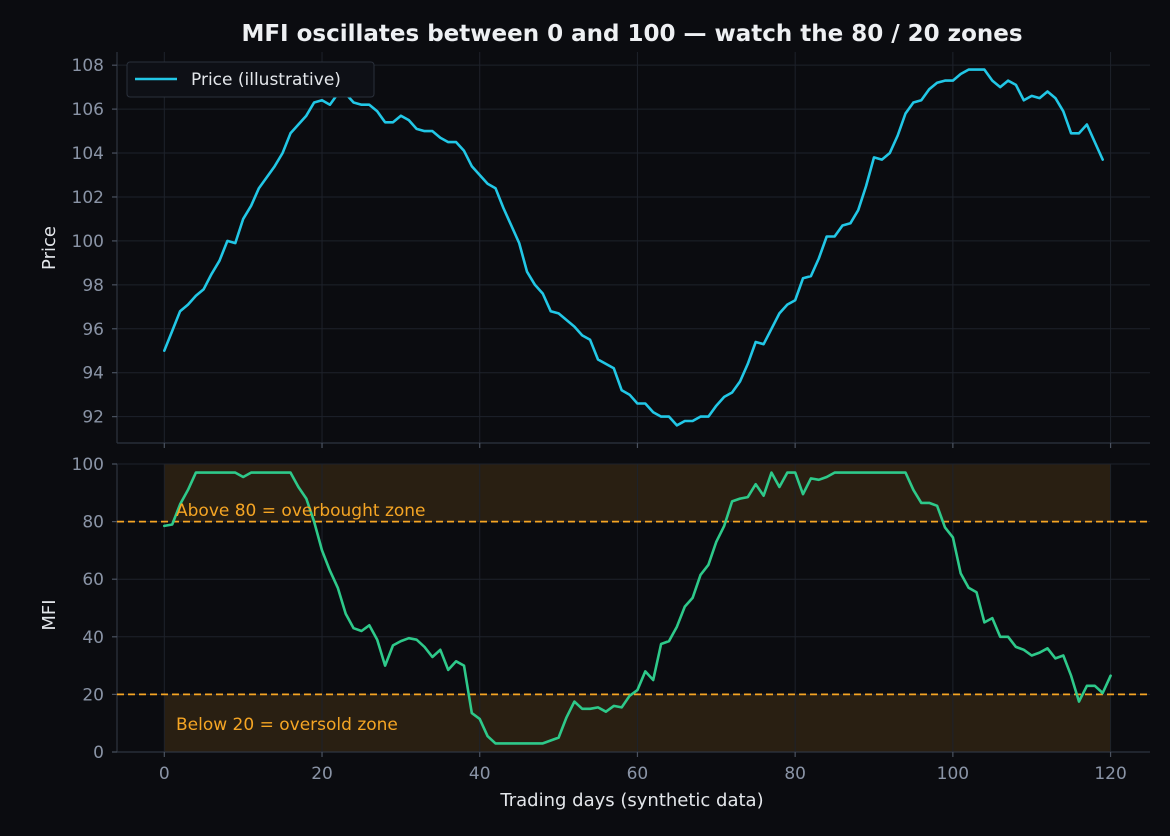 This screenshot has width=1170, height=836. What do you see at coordinates (93, 638) in the screenshot?
I see `mfi-y-tick-label: 40` at bounding box center [93, 638].